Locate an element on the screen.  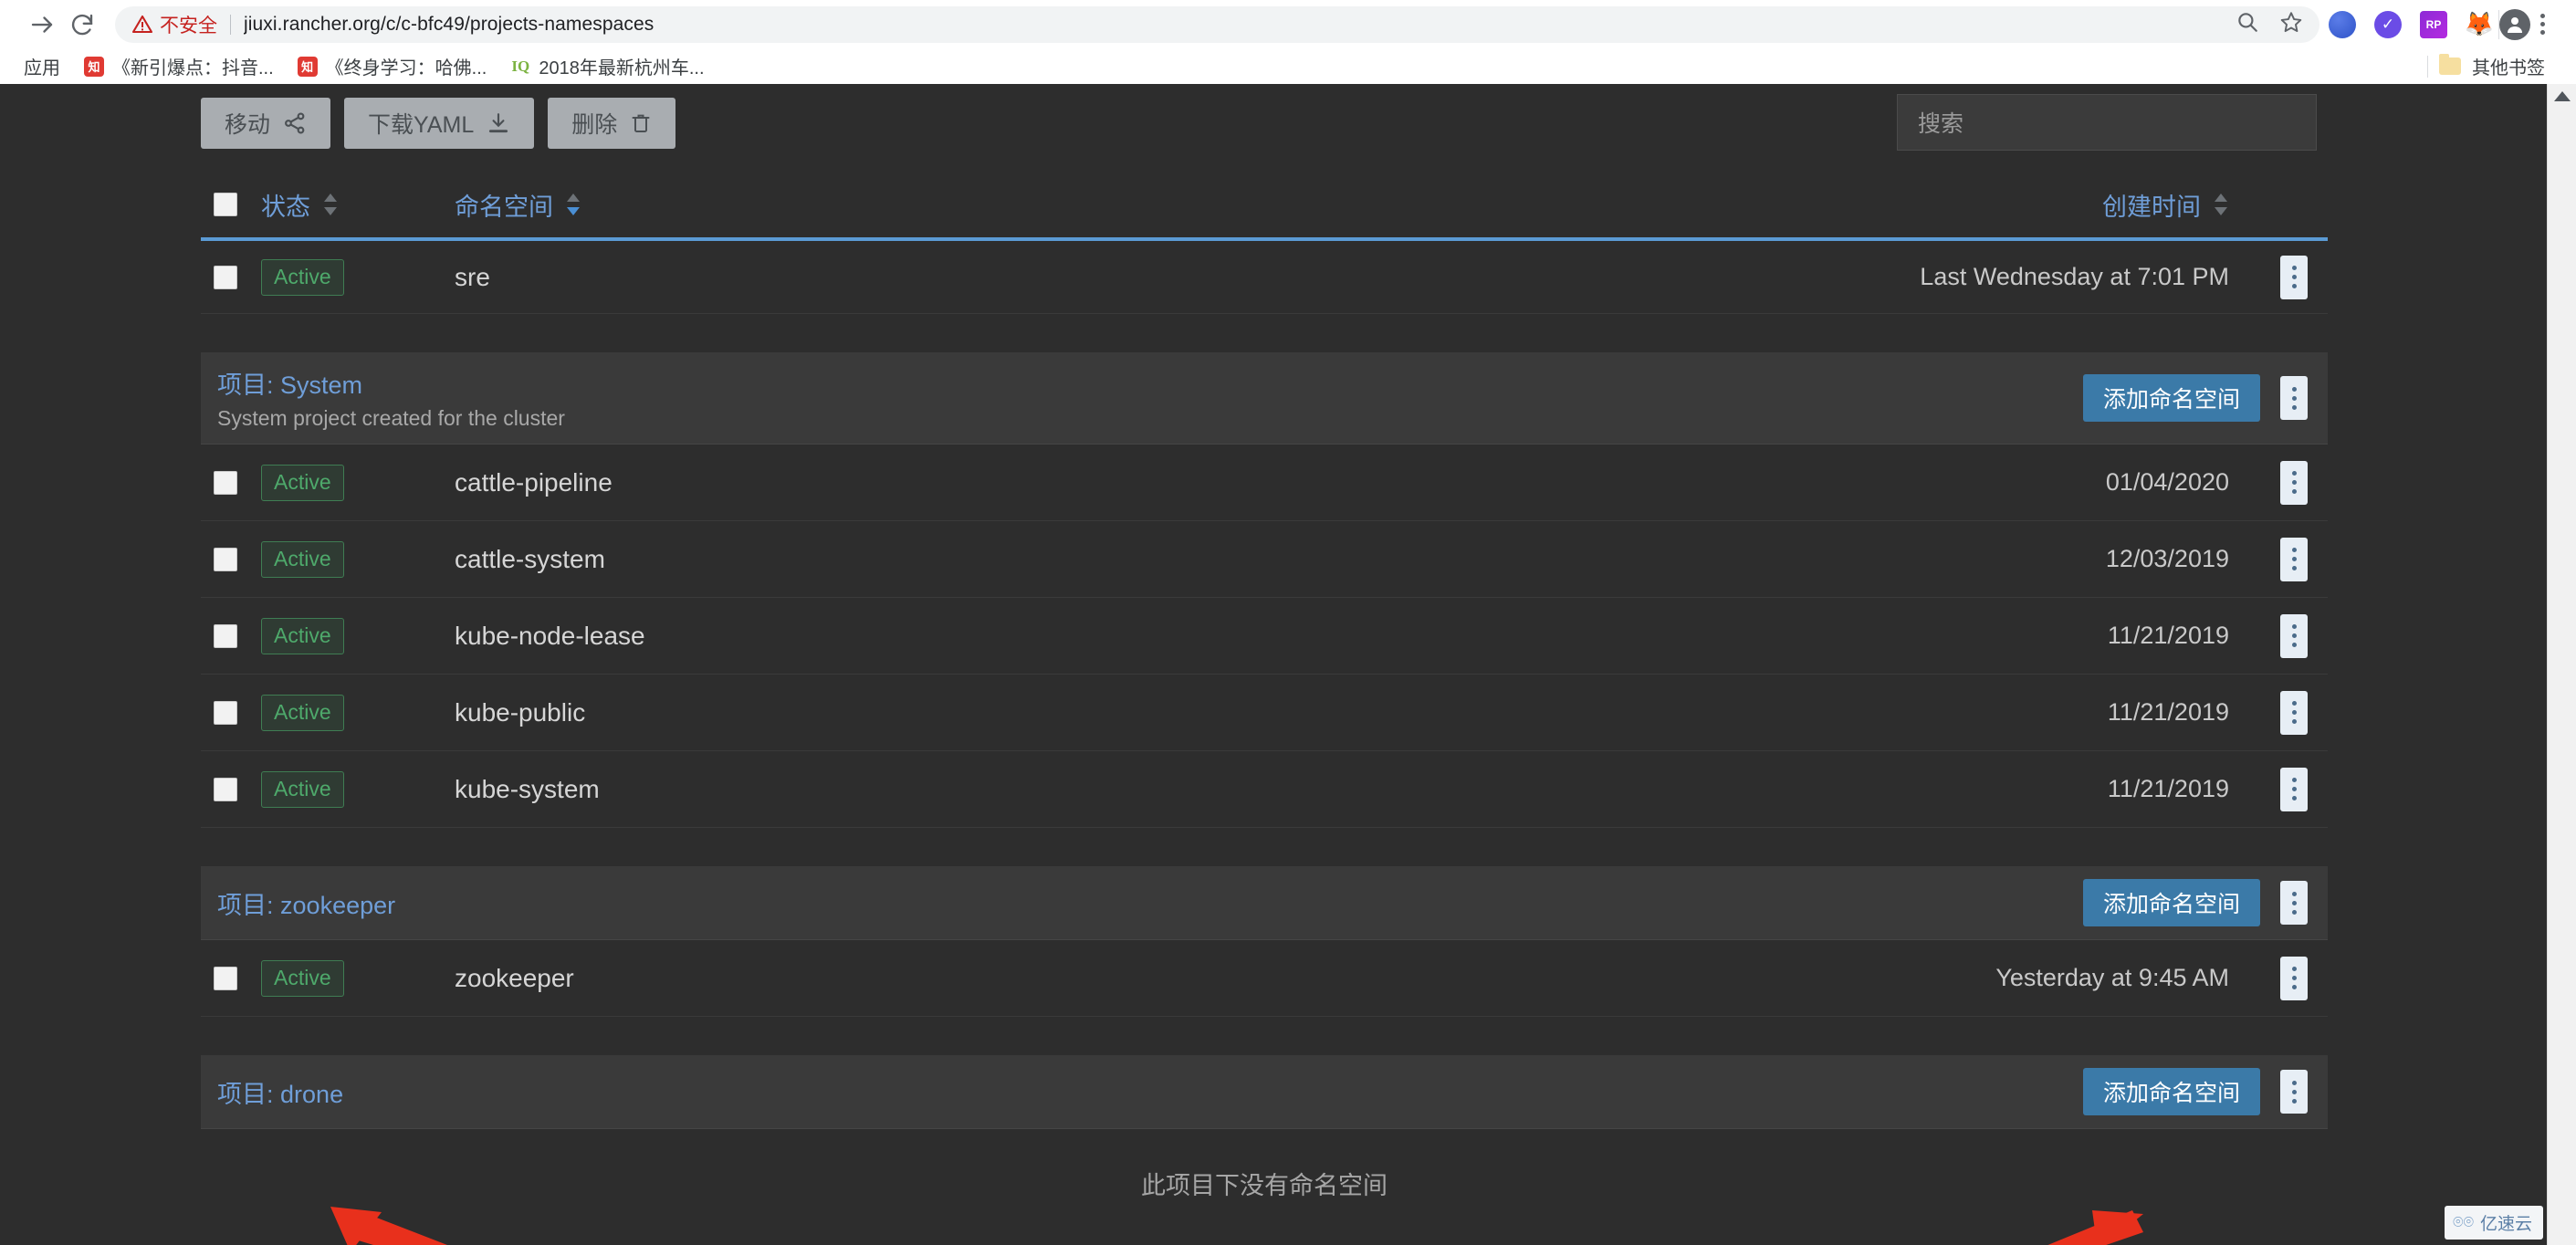
header-namespace: 命名空间 is located at coordinates (1161, 205).